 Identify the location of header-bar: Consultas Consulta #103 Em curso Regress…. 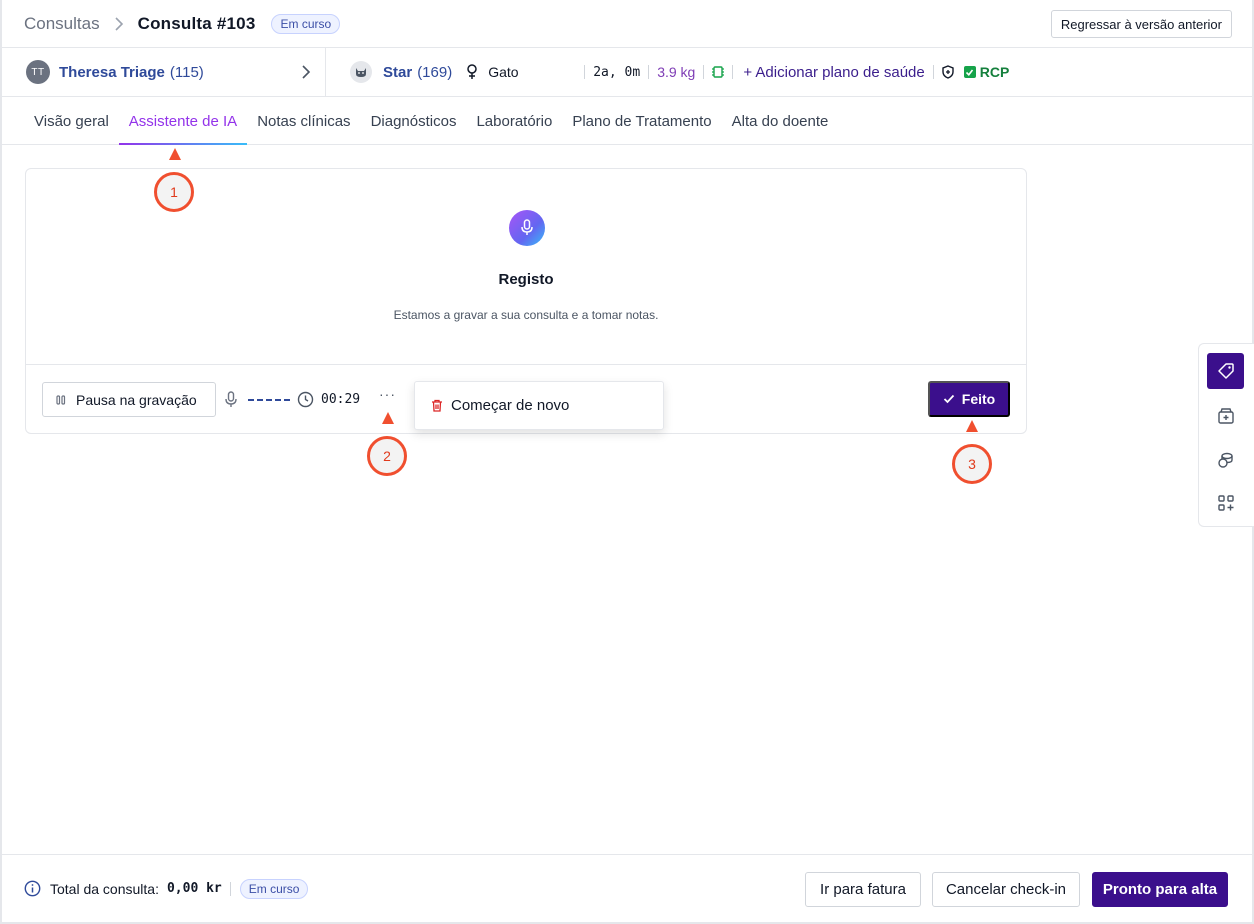
(627, 24).